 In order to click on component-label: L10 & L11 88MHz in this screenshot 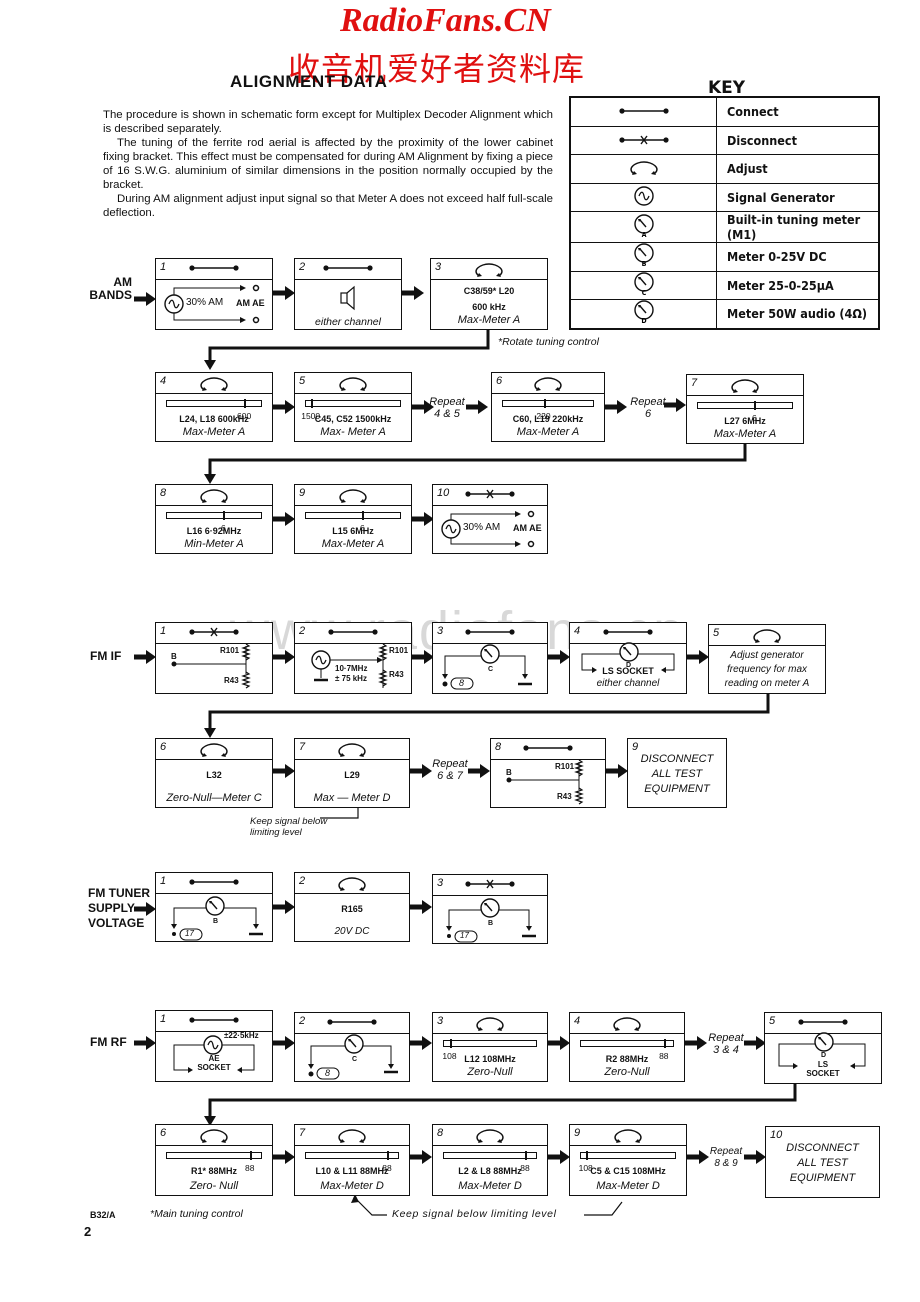, I will do `click(352, 1171)`.